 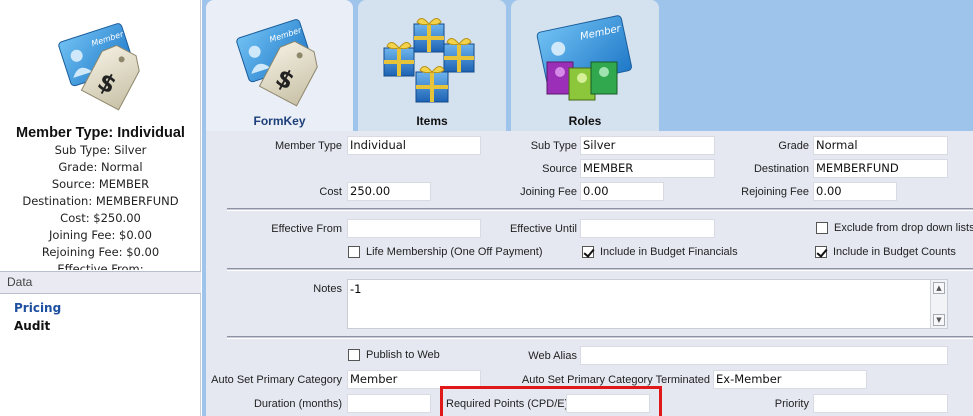 I want to click on tab-formkey: Member $ FormKey, so click(x=279, y=65).